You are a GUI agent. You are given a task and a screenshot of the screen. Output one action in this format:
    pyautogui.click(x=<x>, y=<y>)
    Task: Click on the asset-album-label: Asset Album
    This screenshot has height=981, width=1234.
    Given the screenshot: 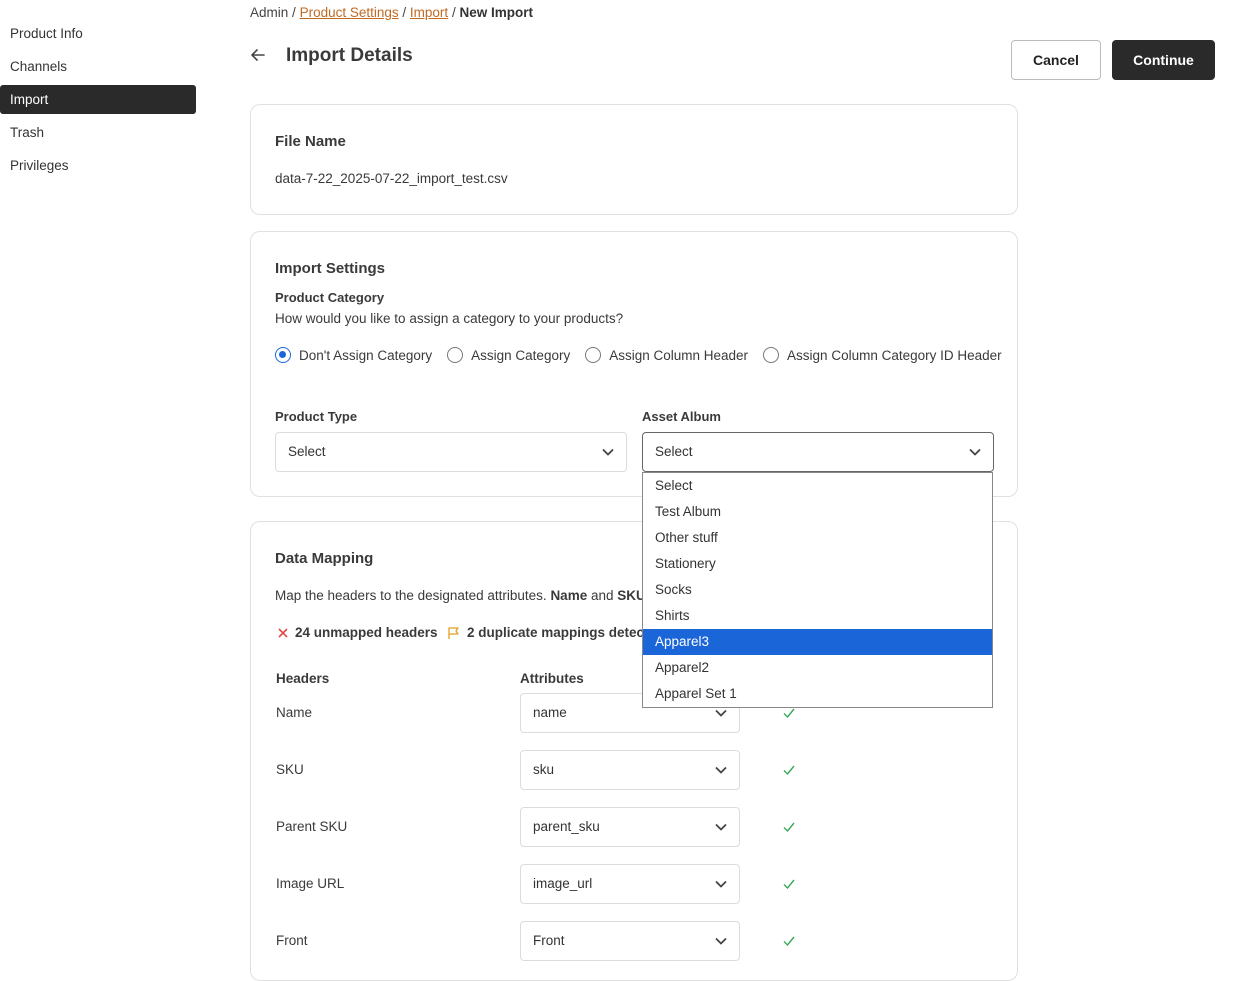 What is the action you would take?
    pyautogui.click(x=681, y=416)
    